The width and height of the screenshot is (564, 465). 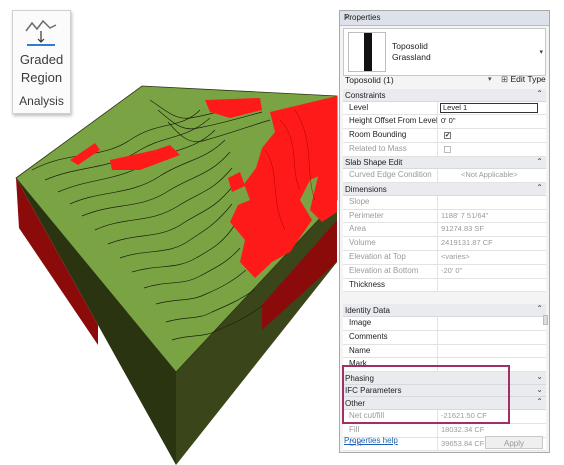 I want to click on property-row-perimeter: Perimeter 1188' 7 51/64", so click(x=444, y=216).